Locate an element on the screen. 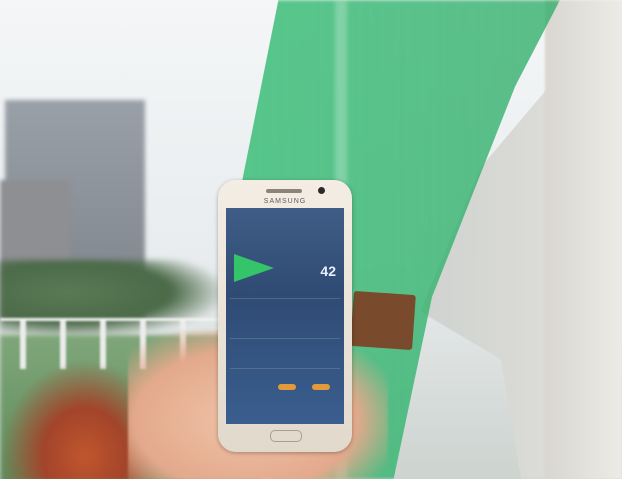  green-triangle-icon is located at coordinates (254, 268).